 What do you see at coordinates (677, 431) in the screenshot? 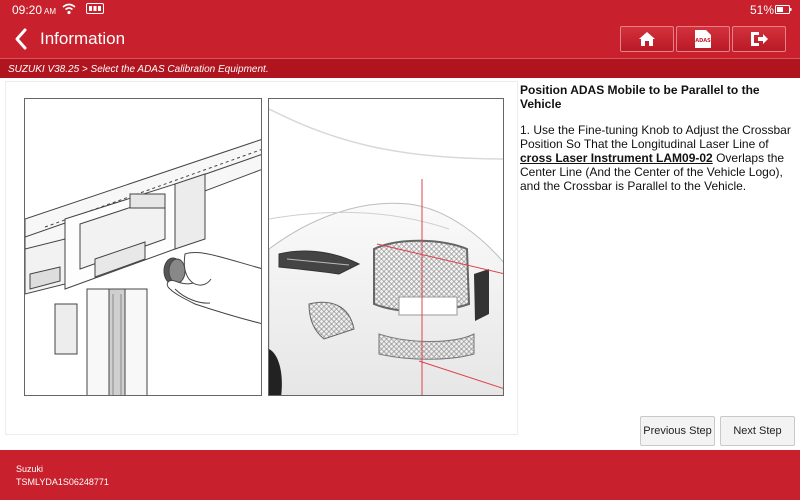
I see `previous-step-button: Previous Step` at bounding box center [677, 431].